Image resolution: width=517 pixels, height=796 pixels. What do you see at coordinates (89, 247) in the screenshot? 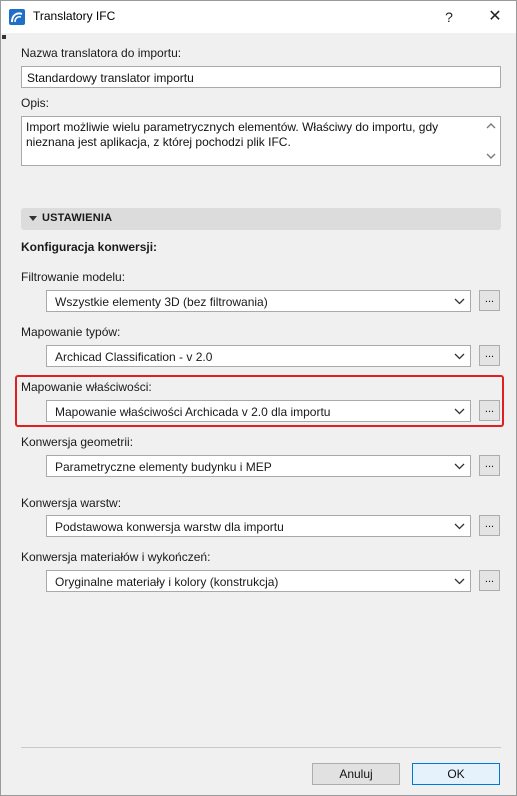
I see `conversion-config-heading: Konfiguracja konwersji:` at bounding box center [89, 247].